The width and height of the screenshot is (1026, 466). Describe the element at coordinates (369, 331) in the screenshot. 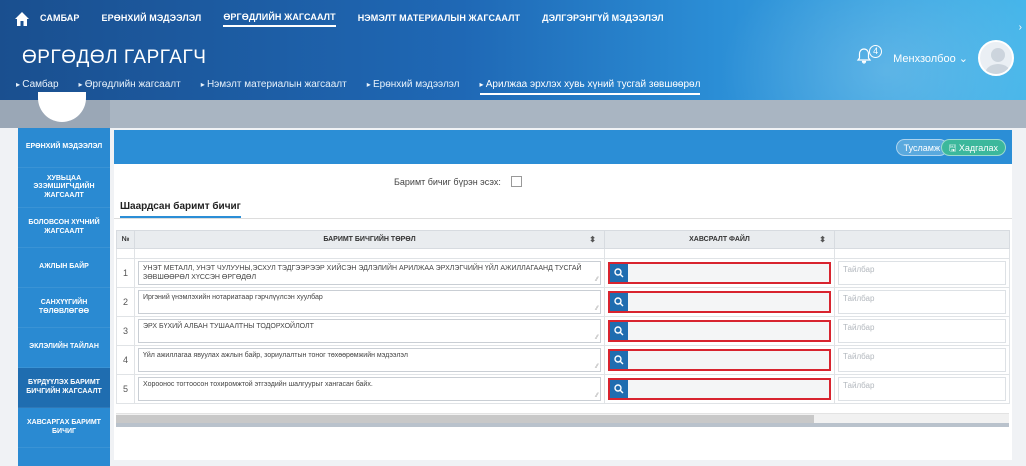

I see `document-type-field: ЭРХ БҮХИЙ АЛБАН ТУШААЛТНЫ ТОДОРХОЙЛОЛТ` at that location.